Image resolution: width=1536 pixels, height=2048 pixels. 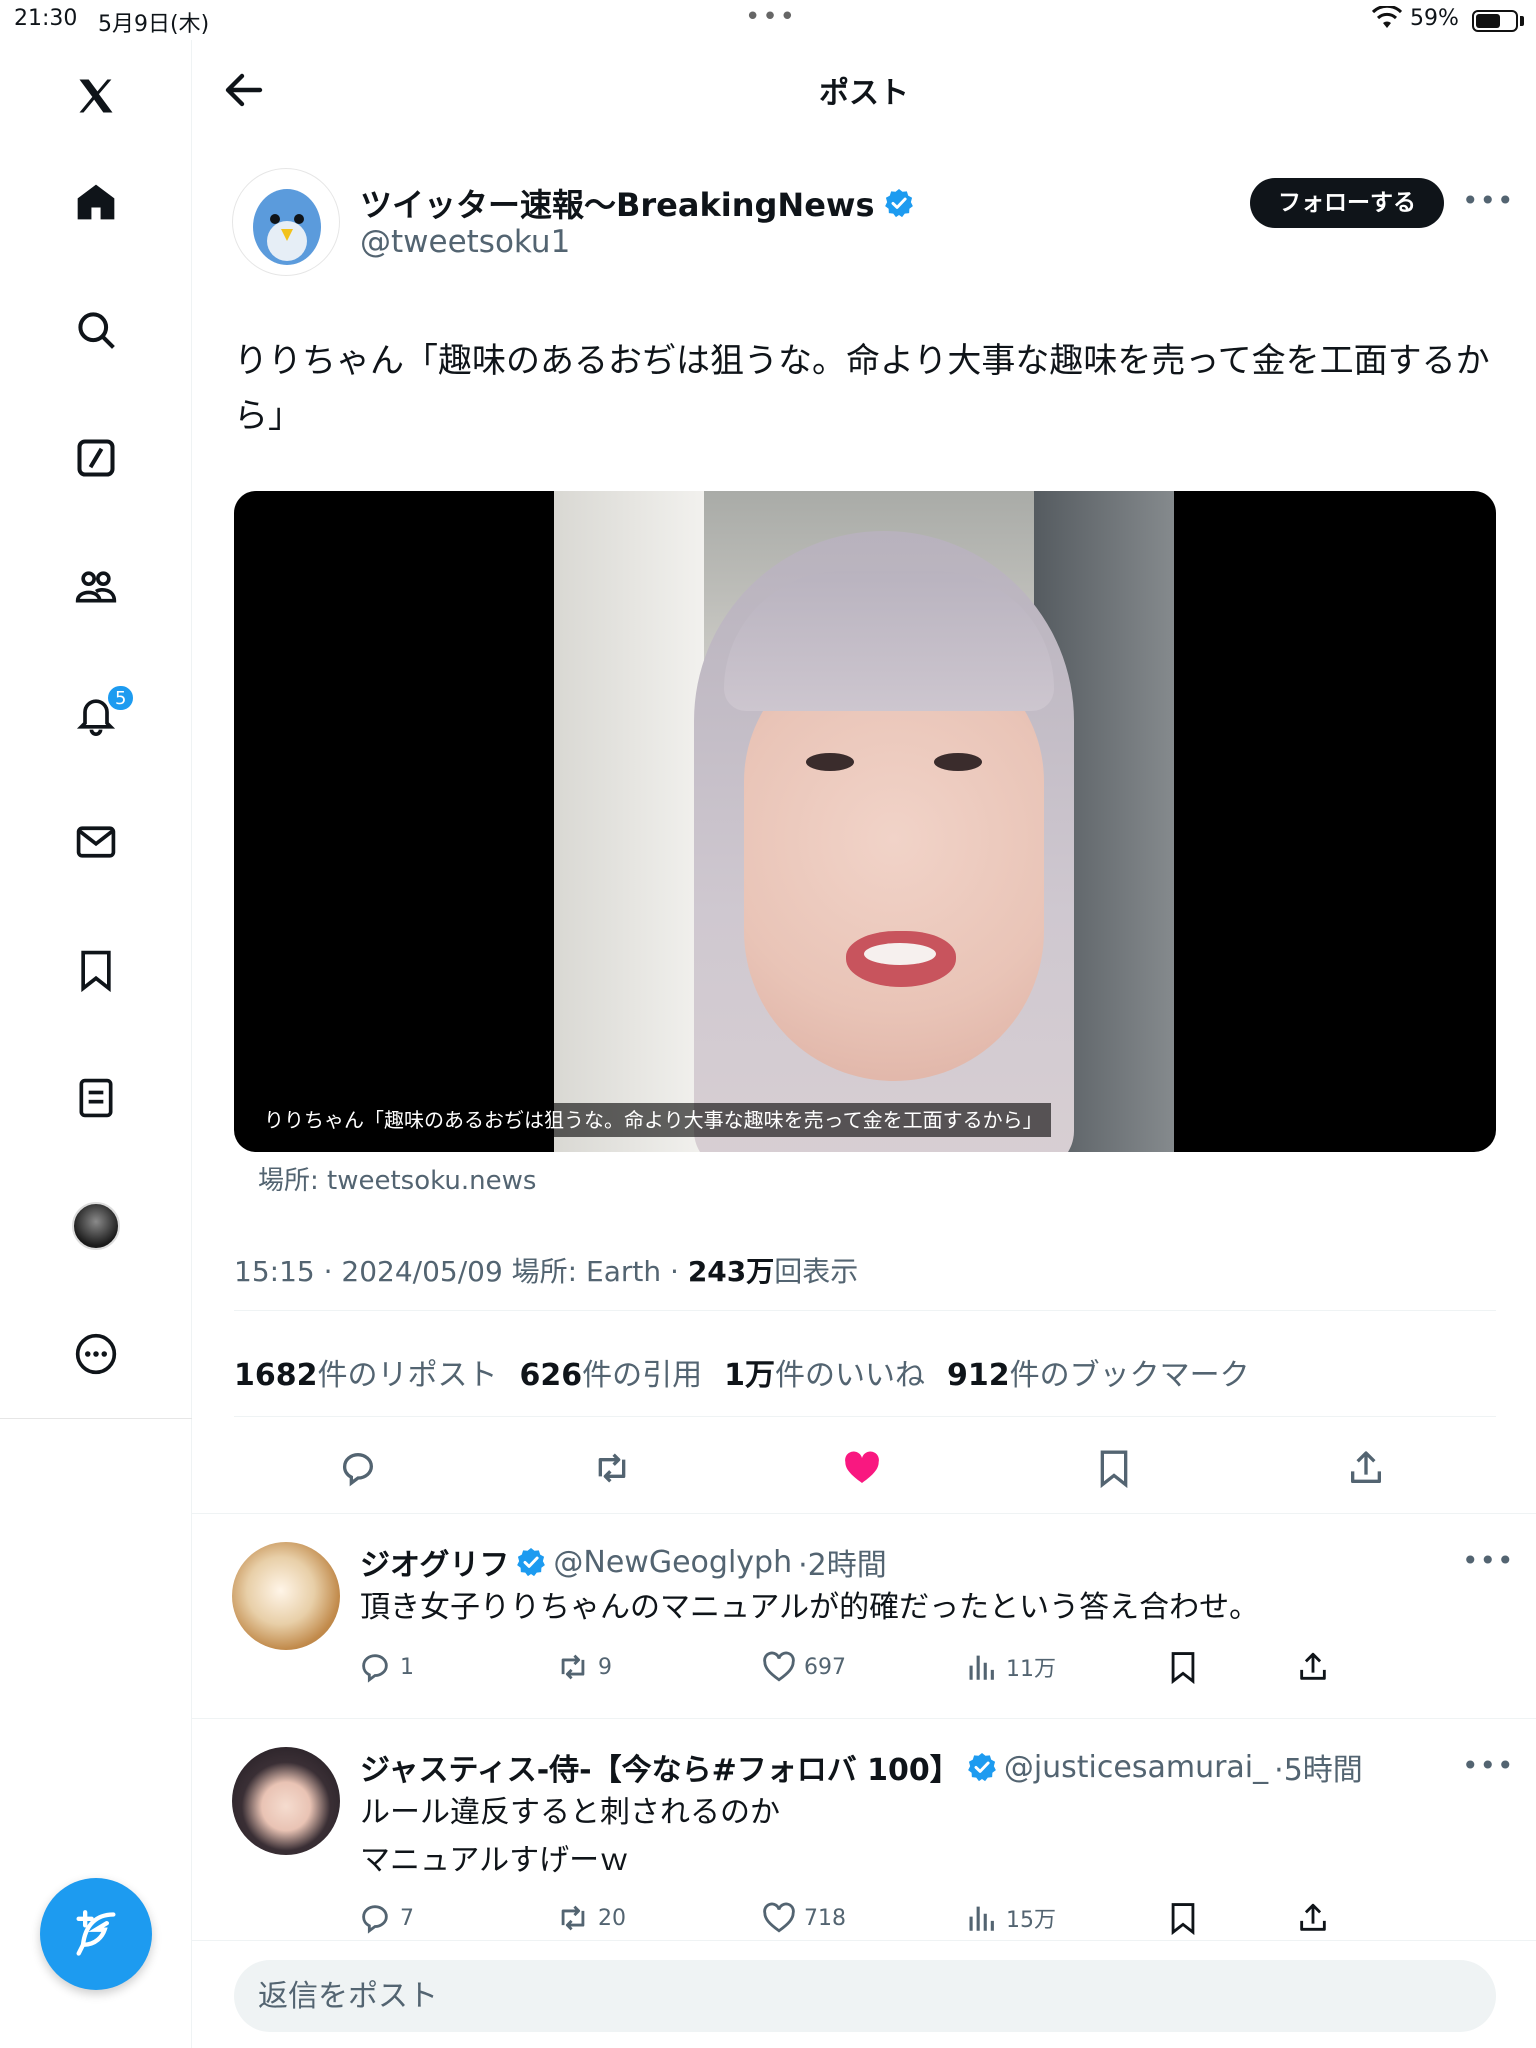 What do you see at coordinates (864, 1940) in the screenshot?
I see `reply-bar-divider` at bounding box center [864, 1940].